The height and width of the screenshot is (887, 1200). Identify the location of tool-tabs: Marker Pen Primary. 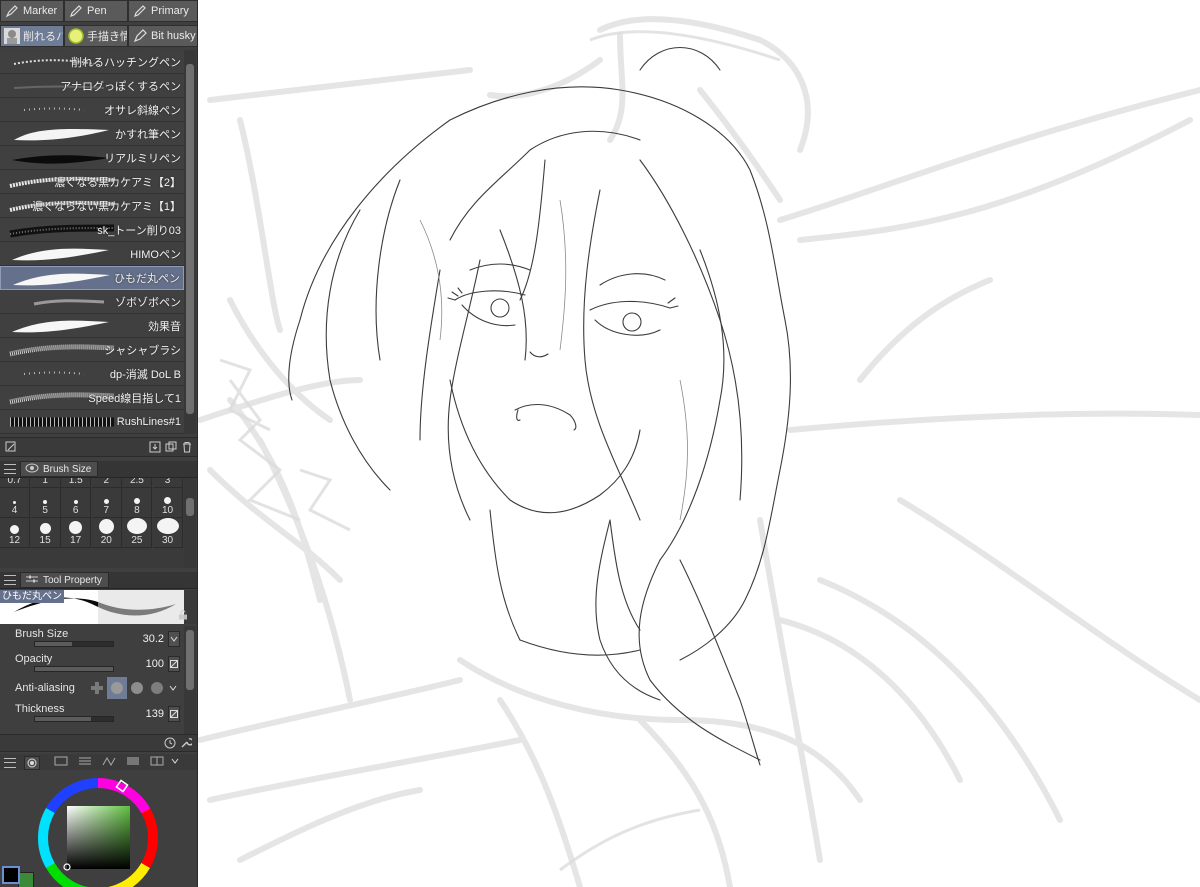
(98, 11).